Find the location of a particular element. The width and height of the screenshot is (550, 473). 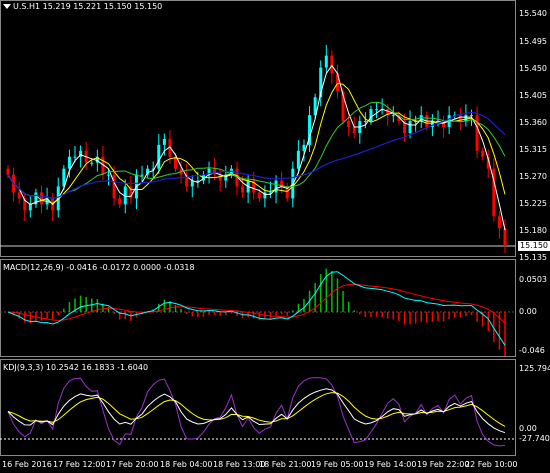

triangle-down-icon is located at coordinates (7, 6).